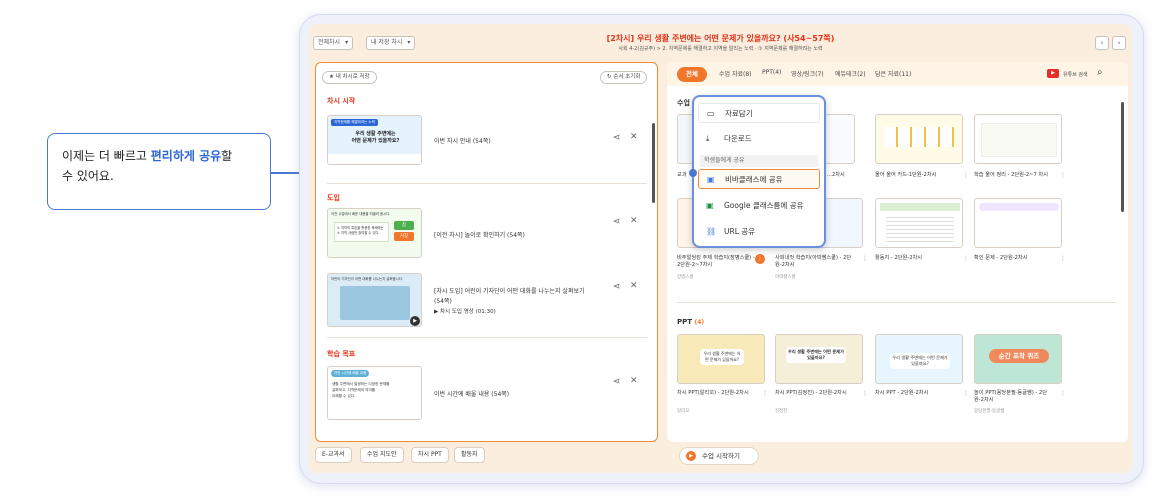 Image resolution: width=1159 pixels, height=499 pixels. I want to click on save-to-my-lessons-button: ★ 내 차시로 저장, so click(349, 77).